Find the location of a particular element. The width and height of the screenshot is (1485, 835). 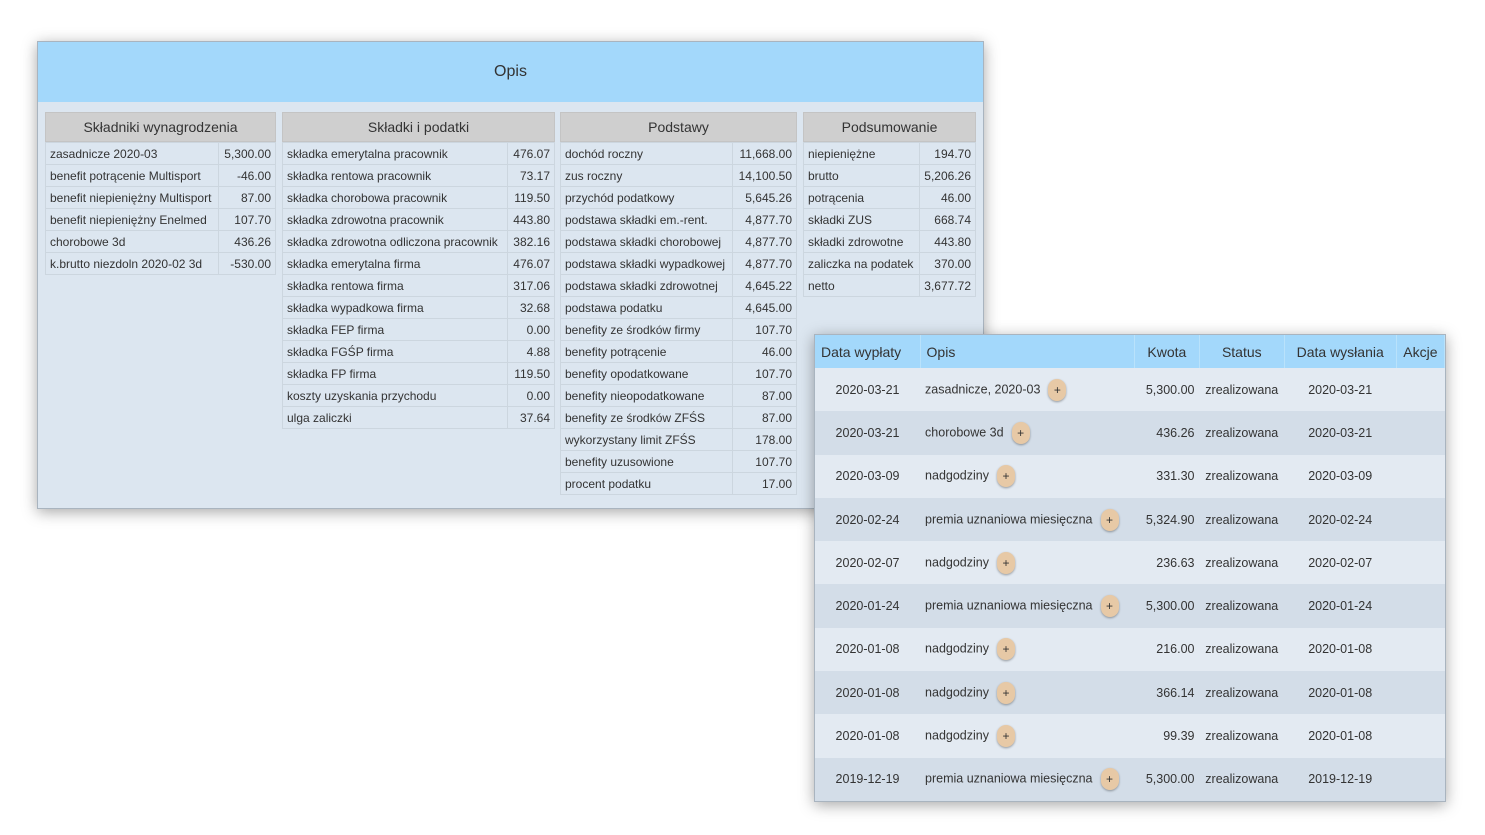

payment-description-text: zasadnicze, 2020-03 is located at coordinates (983, 388).